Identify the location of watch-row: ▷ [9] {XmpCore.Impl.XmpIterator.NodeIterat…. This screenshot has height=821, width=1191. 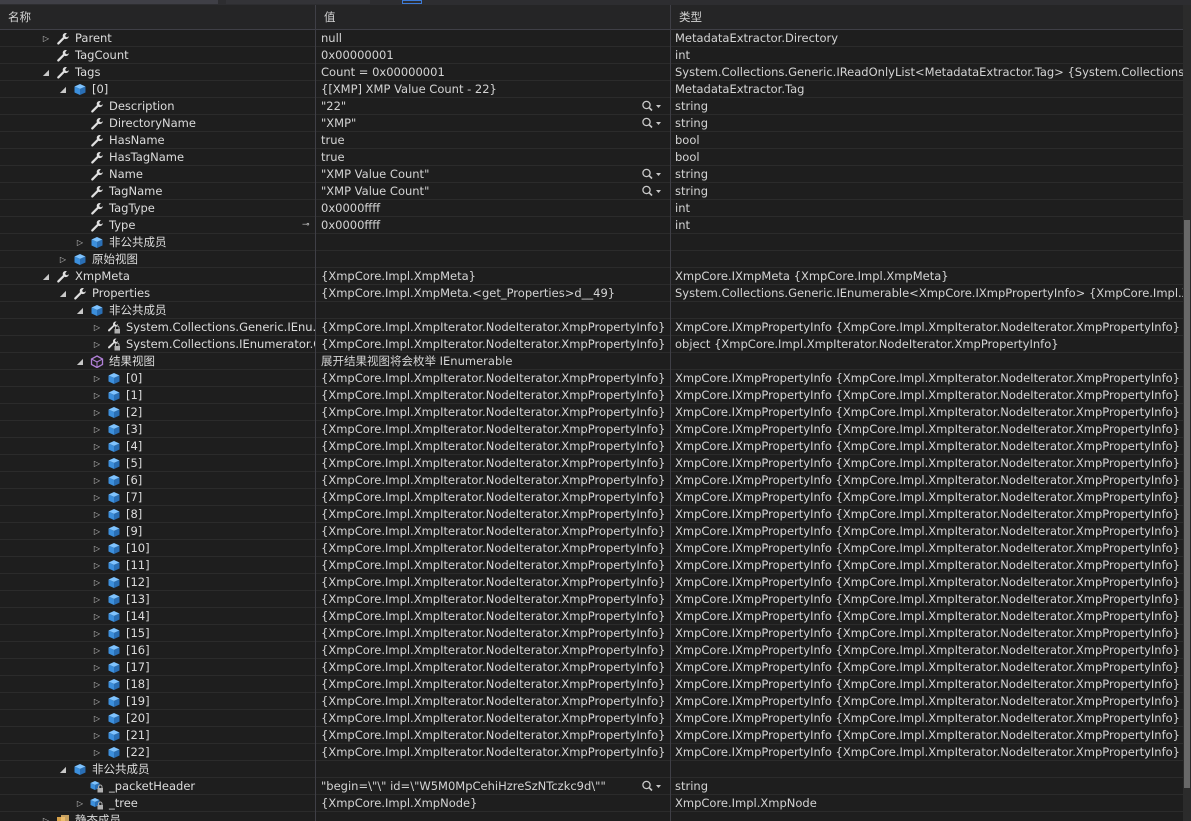
(591, 531).